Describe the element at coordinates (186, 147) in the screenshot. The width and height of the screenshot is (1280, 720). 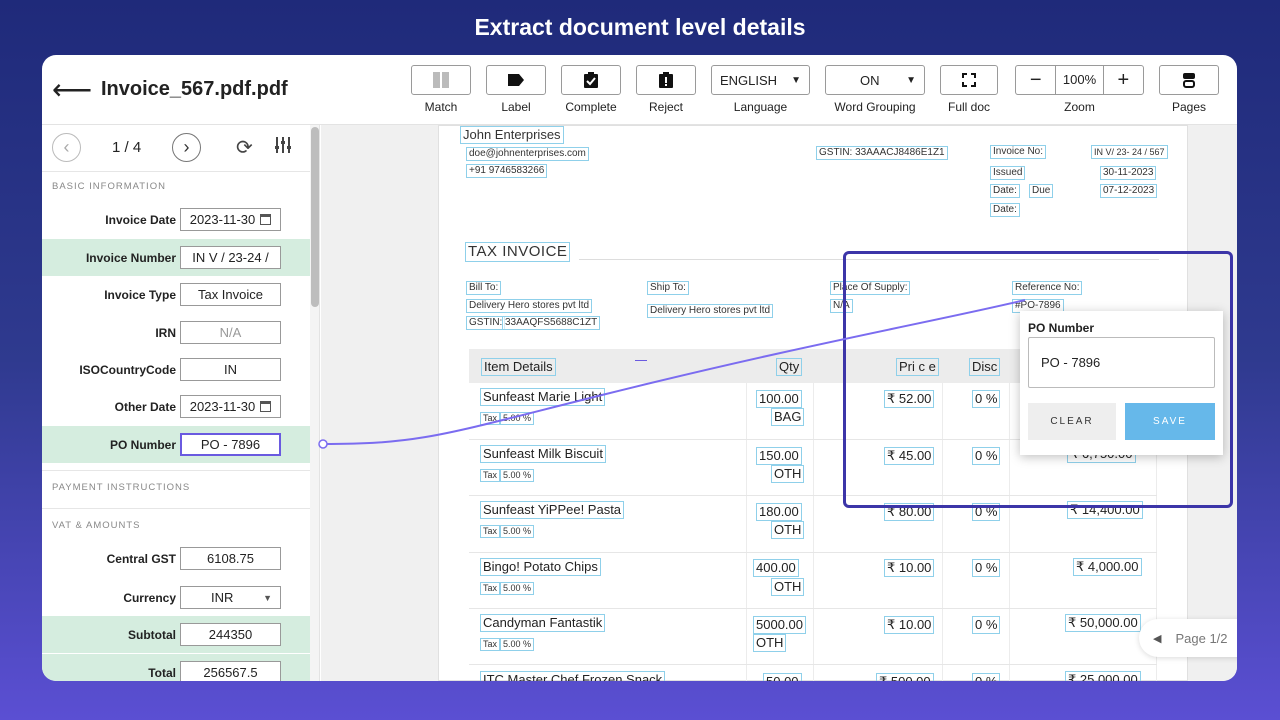
I see `next-page-button: ›` at that location.